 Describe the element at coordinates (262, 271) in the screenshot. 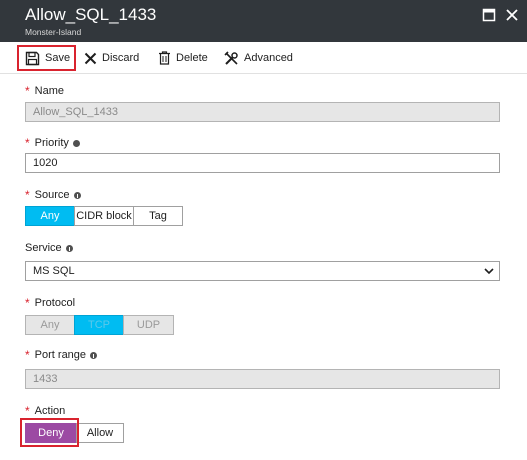

I see `service-dropdown: MS SQL` at that location.